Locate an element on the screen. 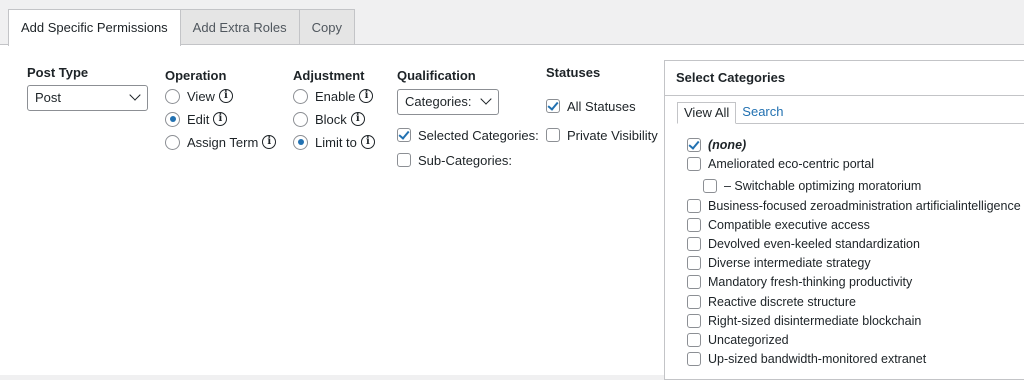  category-label: Reactive discrete structure is located at coordinates (782, 302).